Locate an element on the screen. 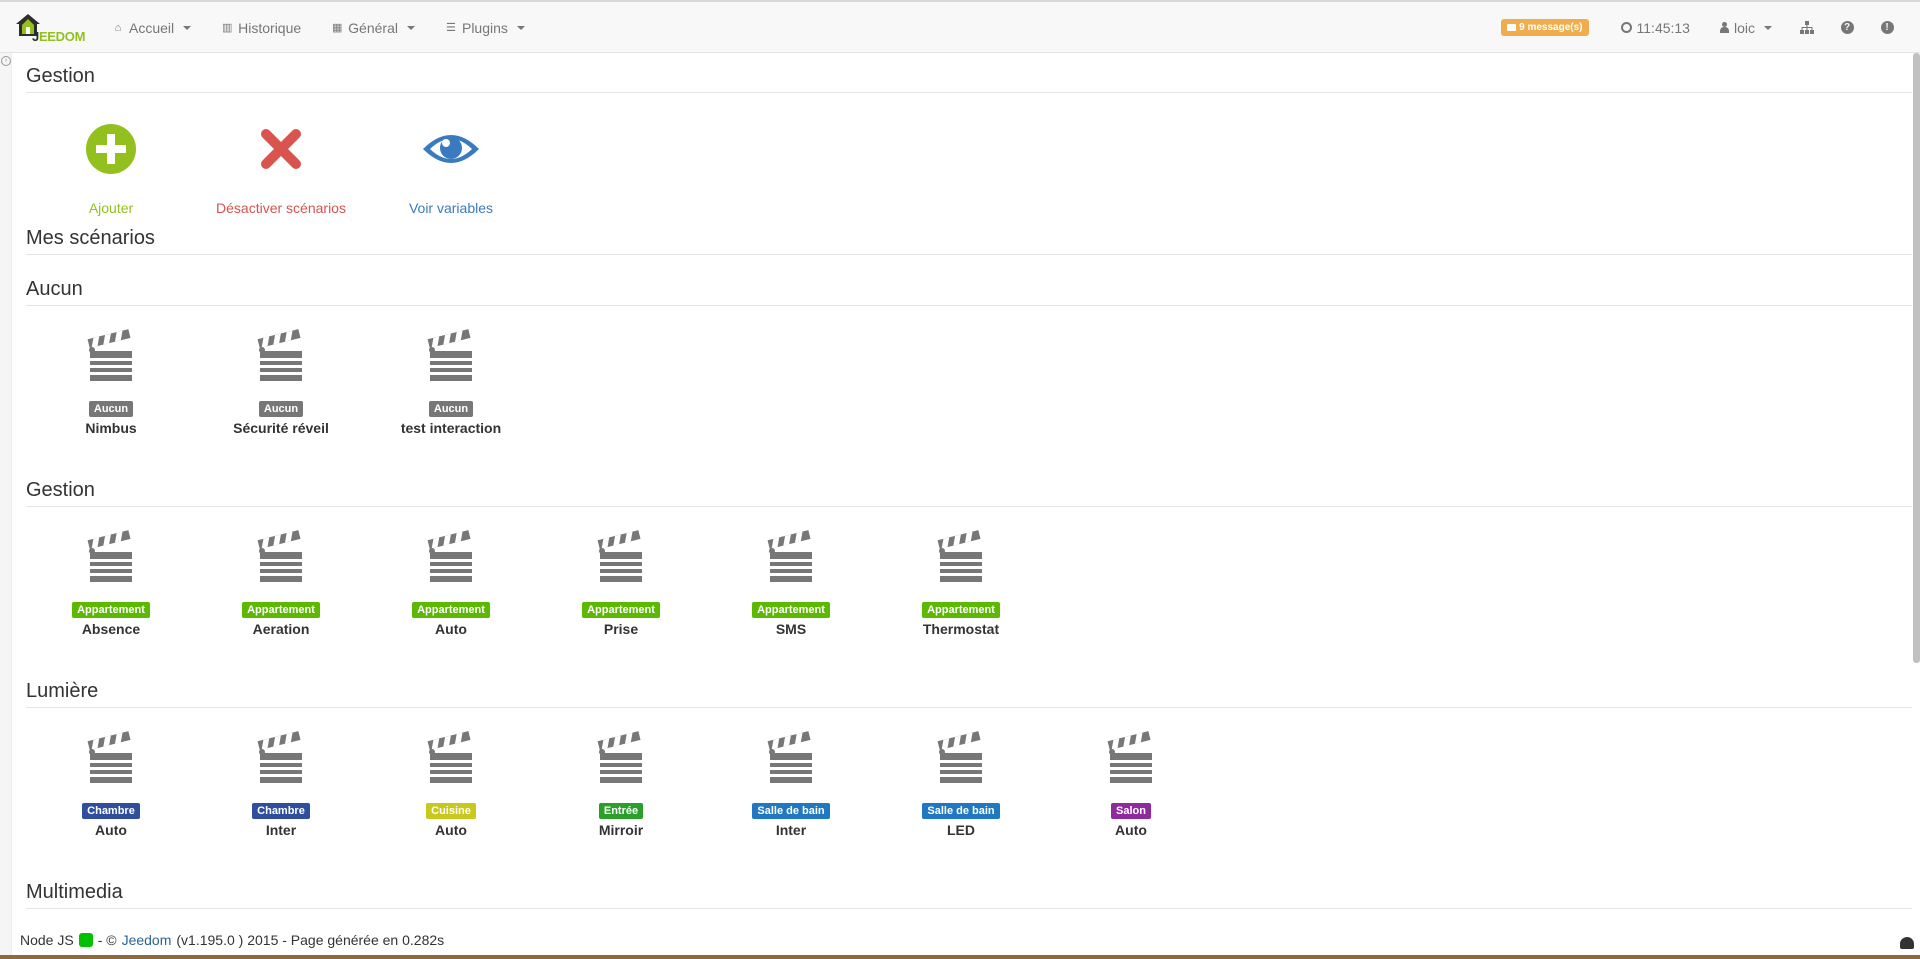 Image resolution: width=1920 pixels, height=959 pixels. scenario-card: Entrée Mirroir is located at coordinates (621, 783).